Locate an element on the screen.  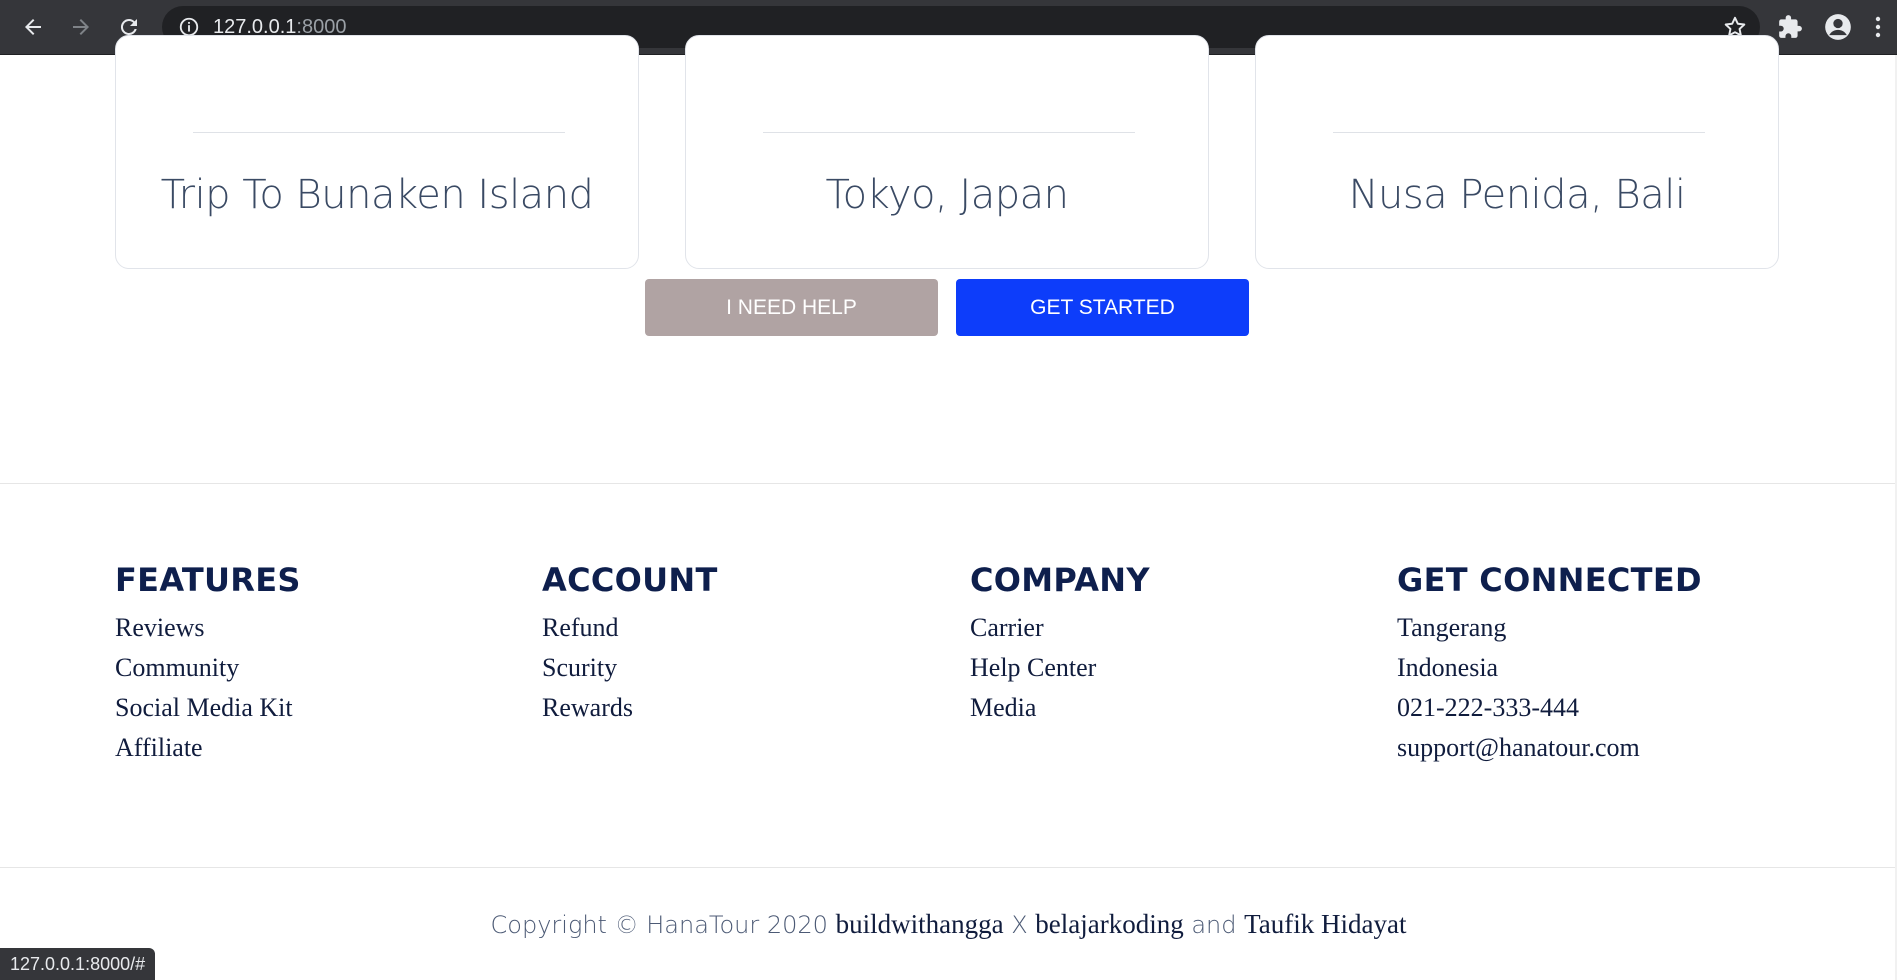
forward-icon is located at coordinates (81, 27).